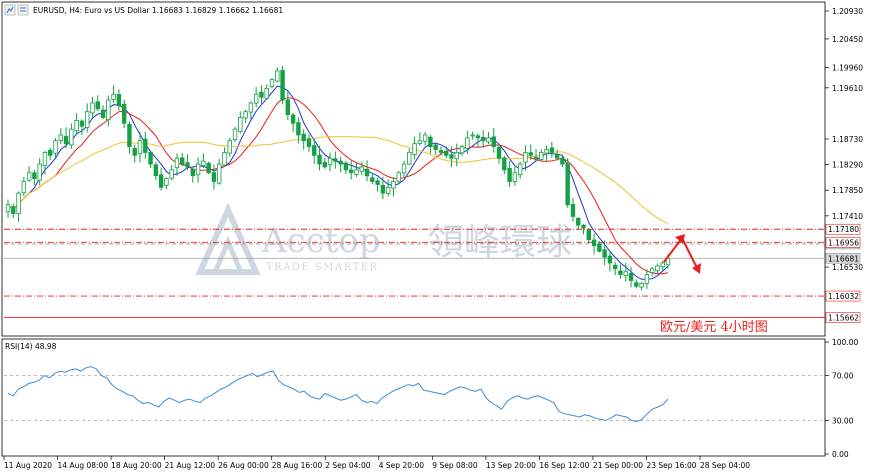 The height and width of the screenshot is (475, 870). Describe the element at coordinates (348, 465) in the screenshot. I see `time-tick-label: 2 Sep 04:00` at that location.